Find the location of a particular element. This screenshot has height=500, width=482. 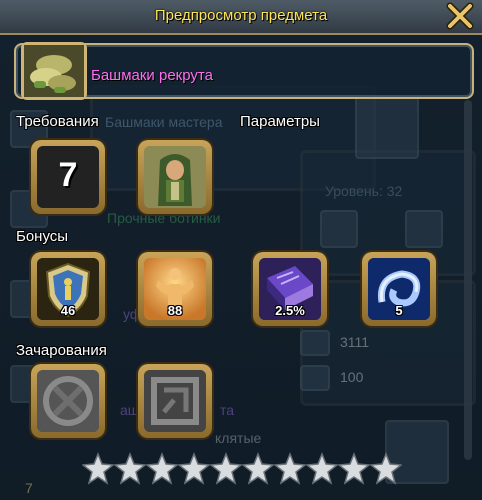

bonus-value-4: 5 is located at coordinates (399, 310).